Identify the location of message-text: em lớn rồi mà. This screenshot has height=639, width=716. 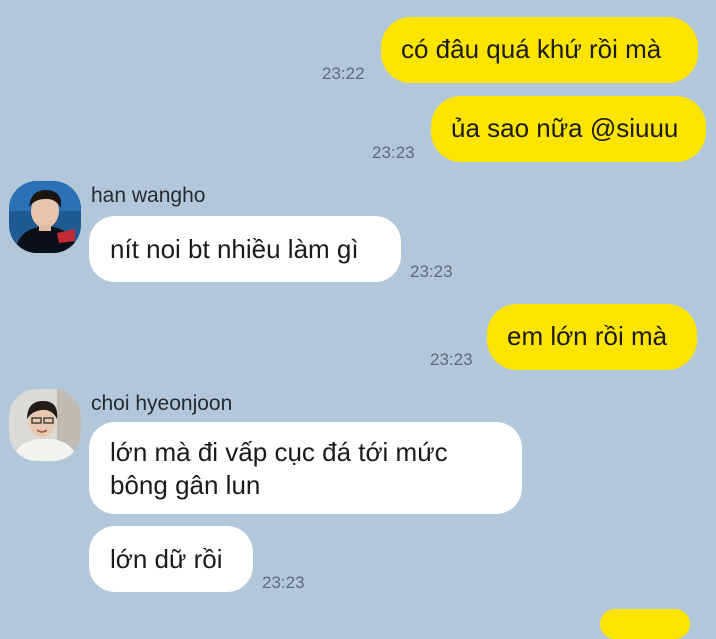
(587, 336).